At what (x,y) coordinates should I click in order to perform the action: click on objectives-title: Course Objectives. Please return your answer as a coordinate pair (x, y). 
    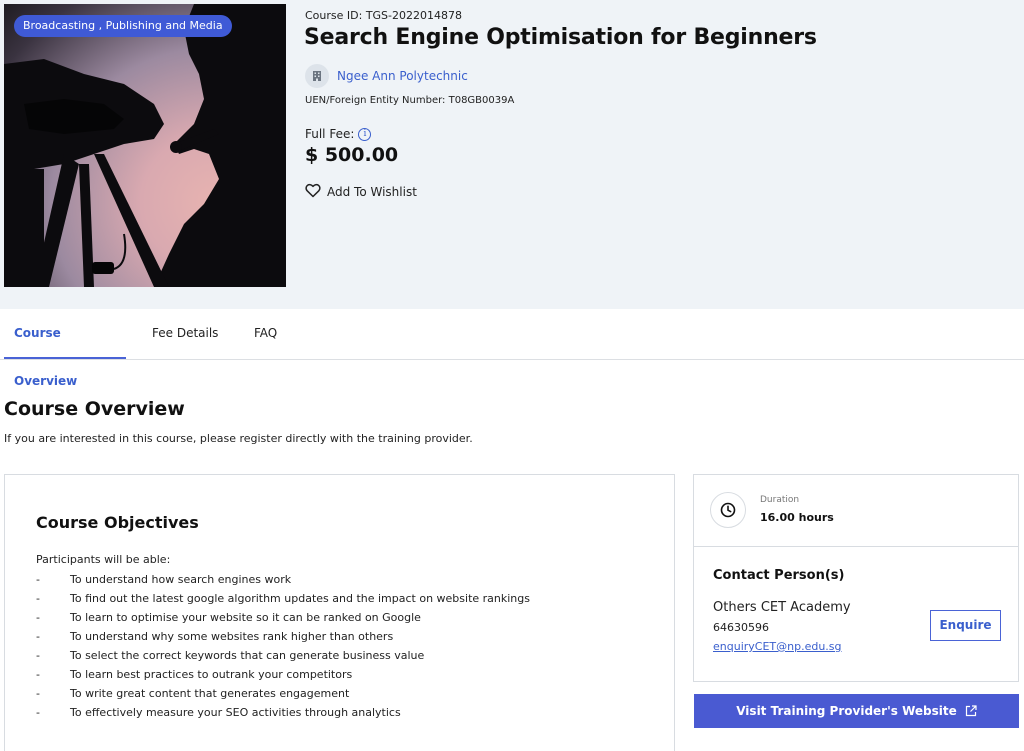
    Looking at the image, I should click on (117, 522).